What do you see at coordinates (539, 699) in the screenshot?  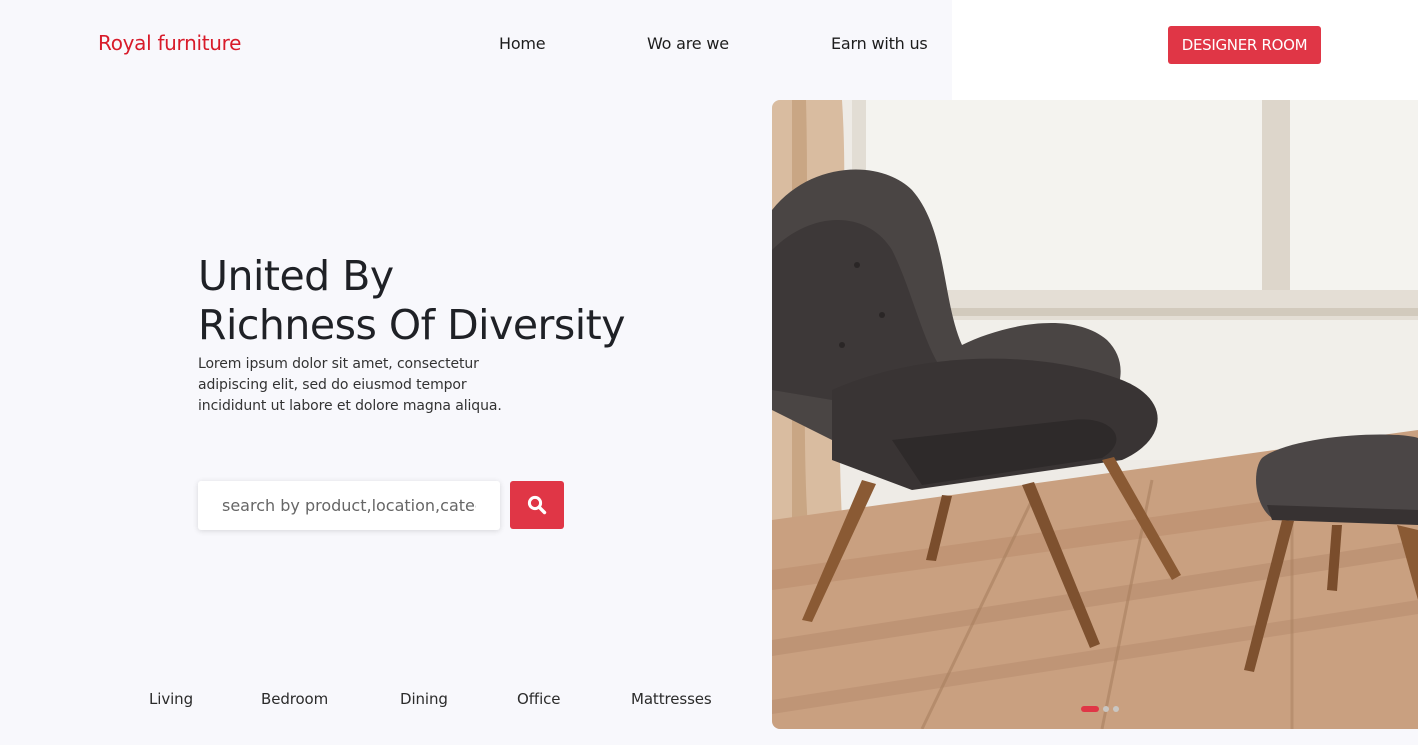 I see `category-office: Office` at bounding box center [539, 699].